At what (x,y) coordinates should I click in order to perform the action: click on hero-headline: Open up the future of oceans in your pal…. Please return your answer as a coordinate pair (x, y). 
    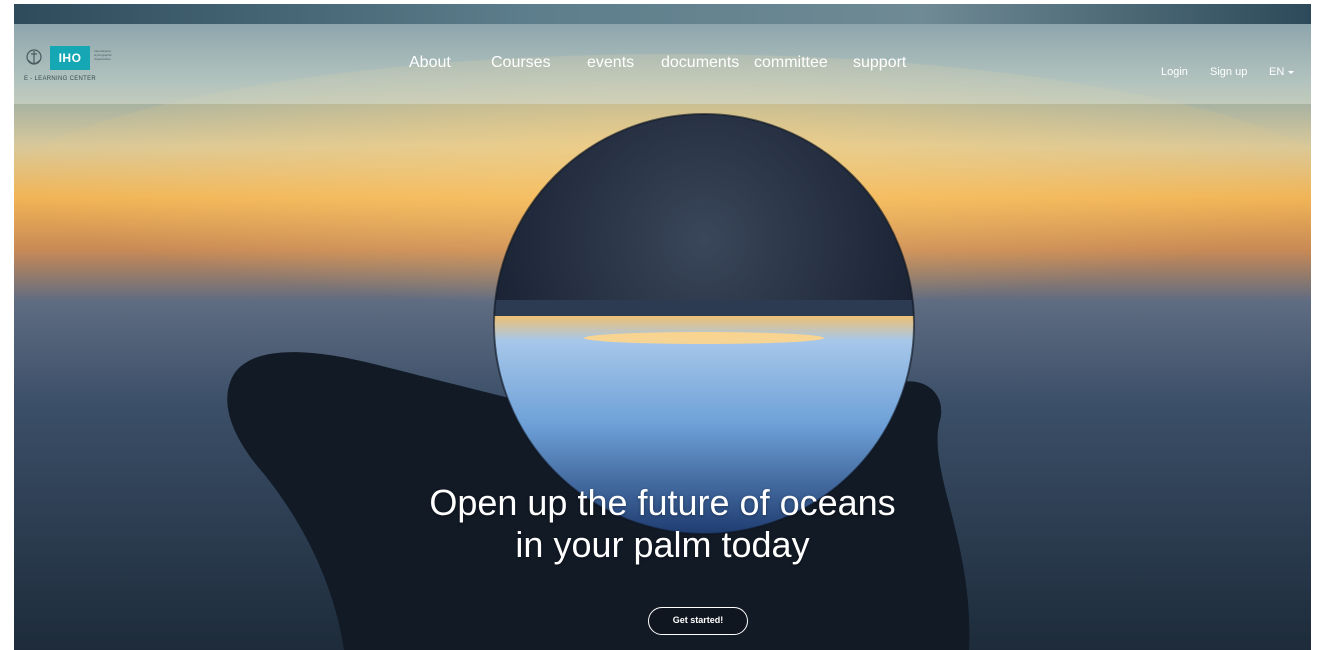
    Looking at the image, I should click on (662, 524).